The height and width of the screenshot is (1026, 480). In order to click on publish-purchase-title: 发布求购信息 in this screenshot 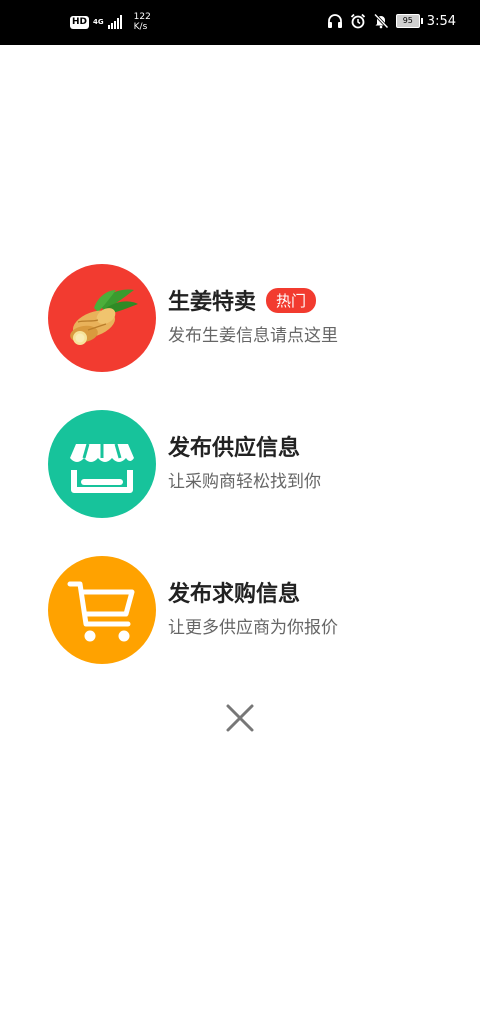, I will do `click(234, 594)`.